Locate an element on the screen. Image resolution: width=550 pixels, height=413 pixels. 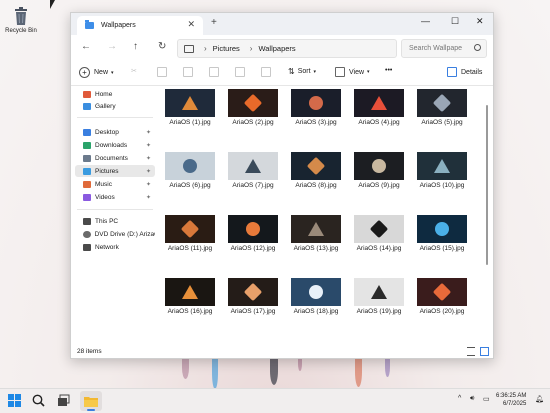
folder-icon is located at coordinates (91, 402).